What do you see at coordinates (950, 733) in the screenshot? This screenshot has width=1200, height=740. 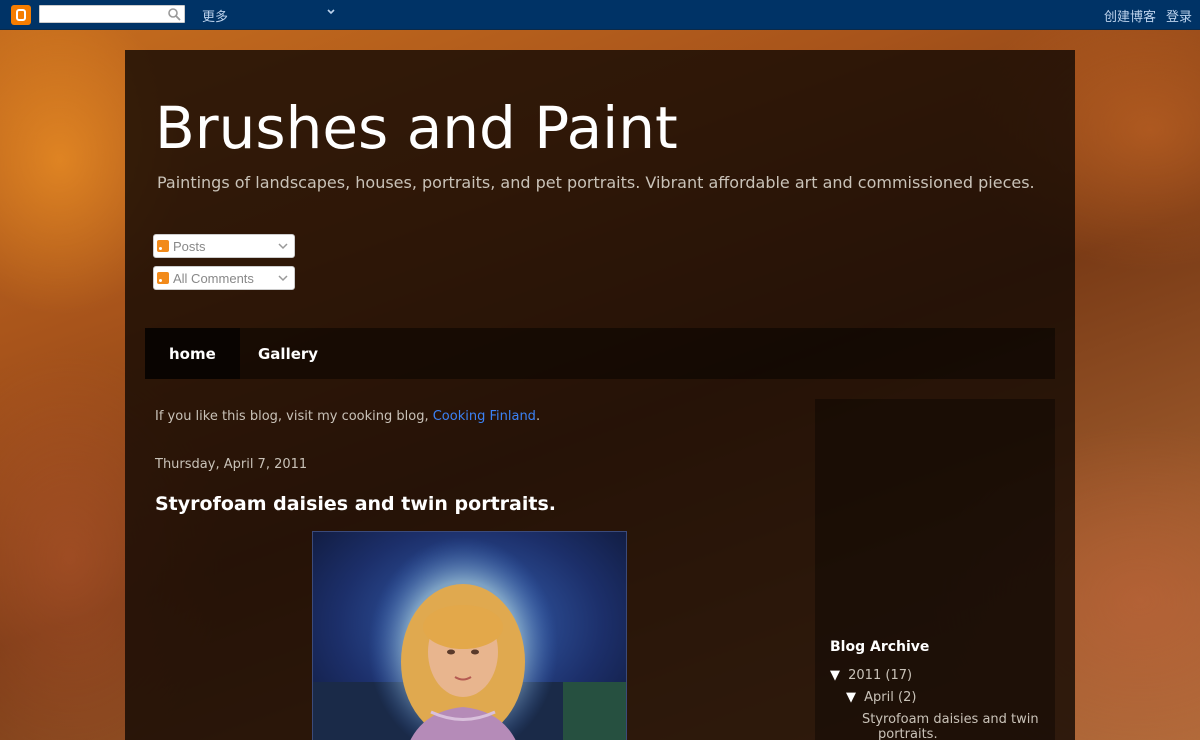 I see `archive-post-title-line2: portraits.` at bounding box center [950, 733].